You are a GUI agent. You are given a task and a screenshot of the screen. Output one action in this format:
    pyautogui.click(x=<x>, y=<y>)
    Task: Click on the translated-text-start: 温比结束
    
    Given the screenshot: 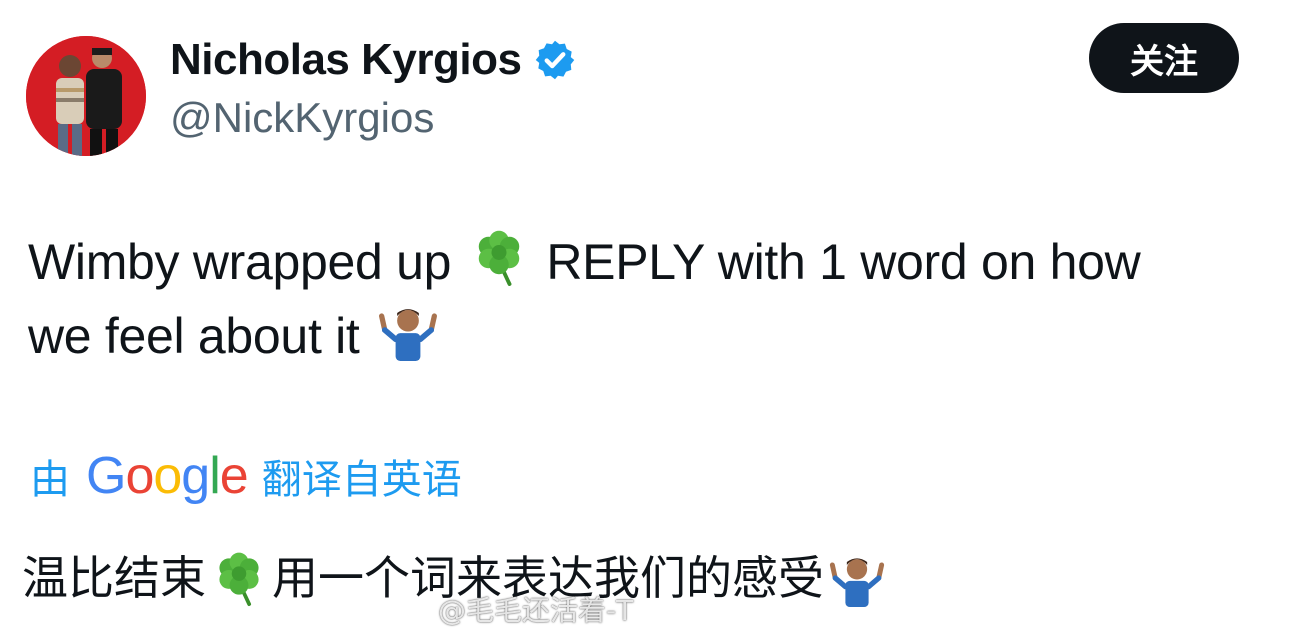 What is the action you would take?
    pyautogui.click(x=114, y=578)
    